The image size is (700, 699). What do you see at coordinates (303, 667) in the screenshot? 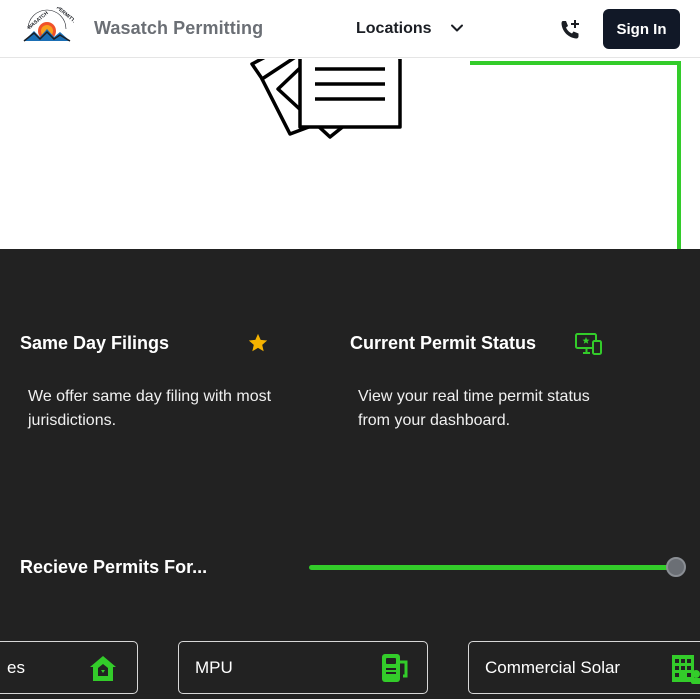
I see `permit-card-mpu: MPU` at bounding box center [303, 667].